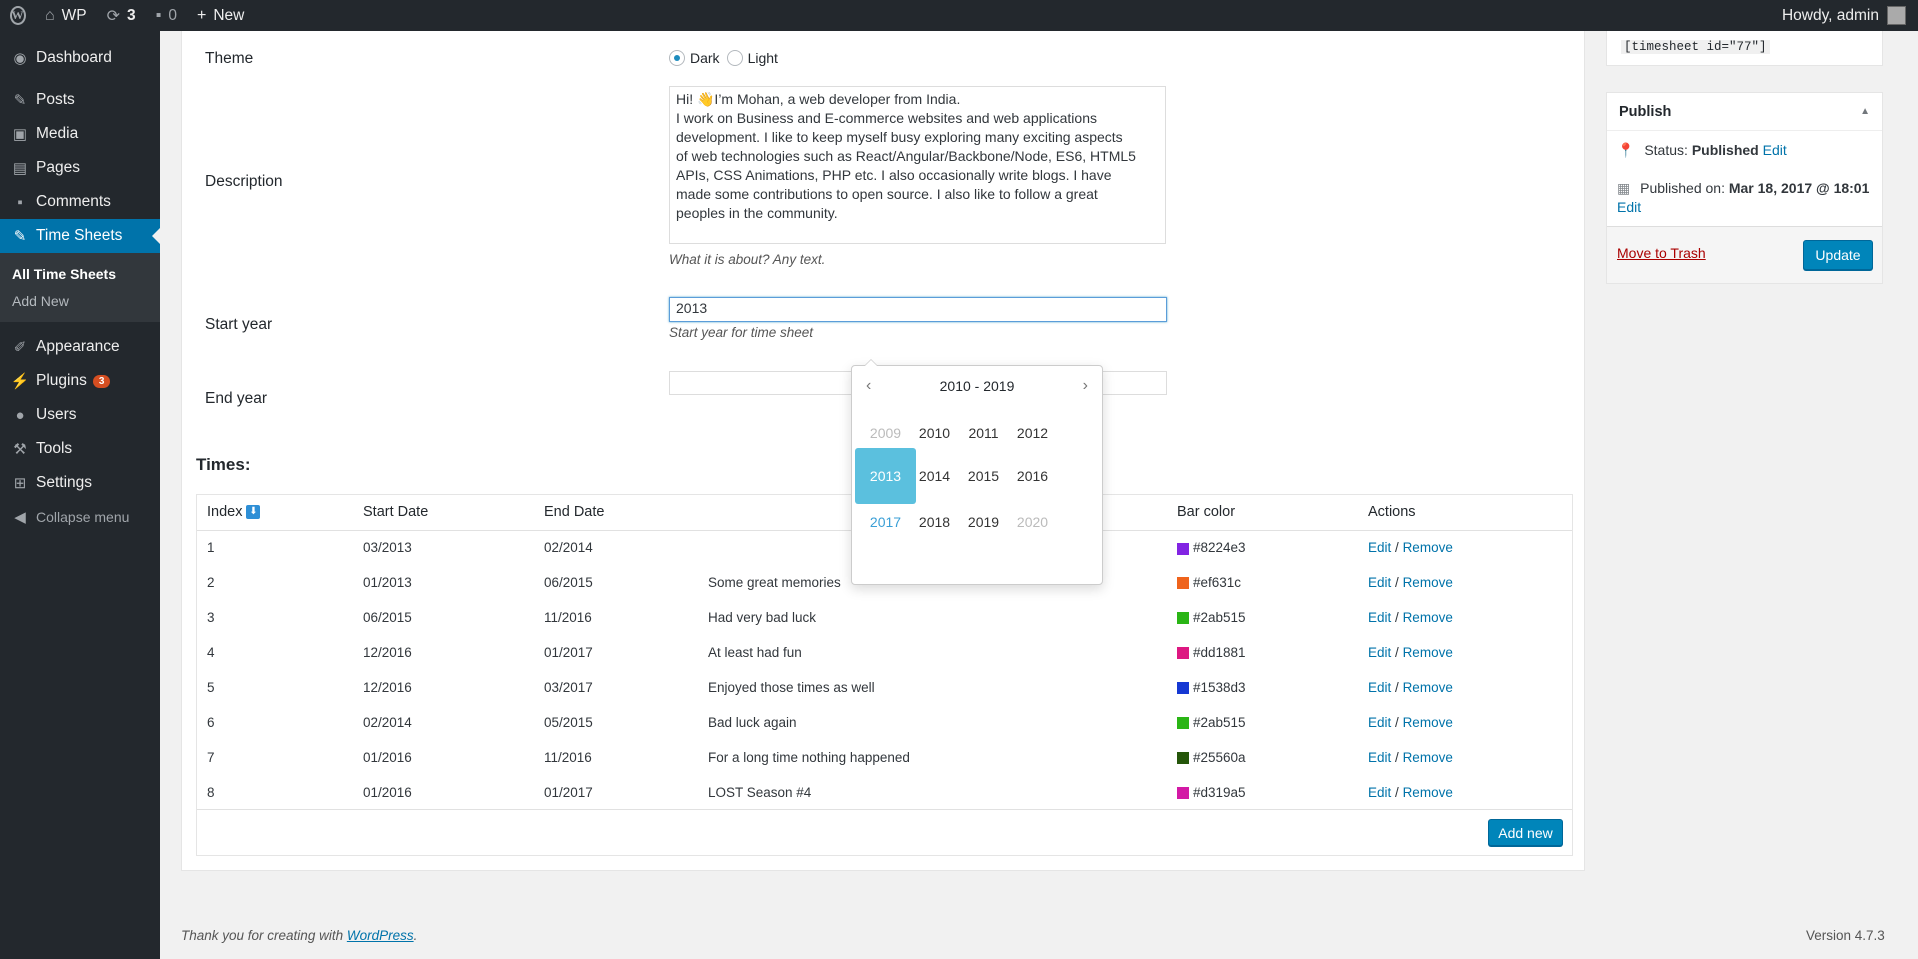 This screenshot has width=1918, height=959. I want to click on date-edit-link: Edit, so click(1629, 207).